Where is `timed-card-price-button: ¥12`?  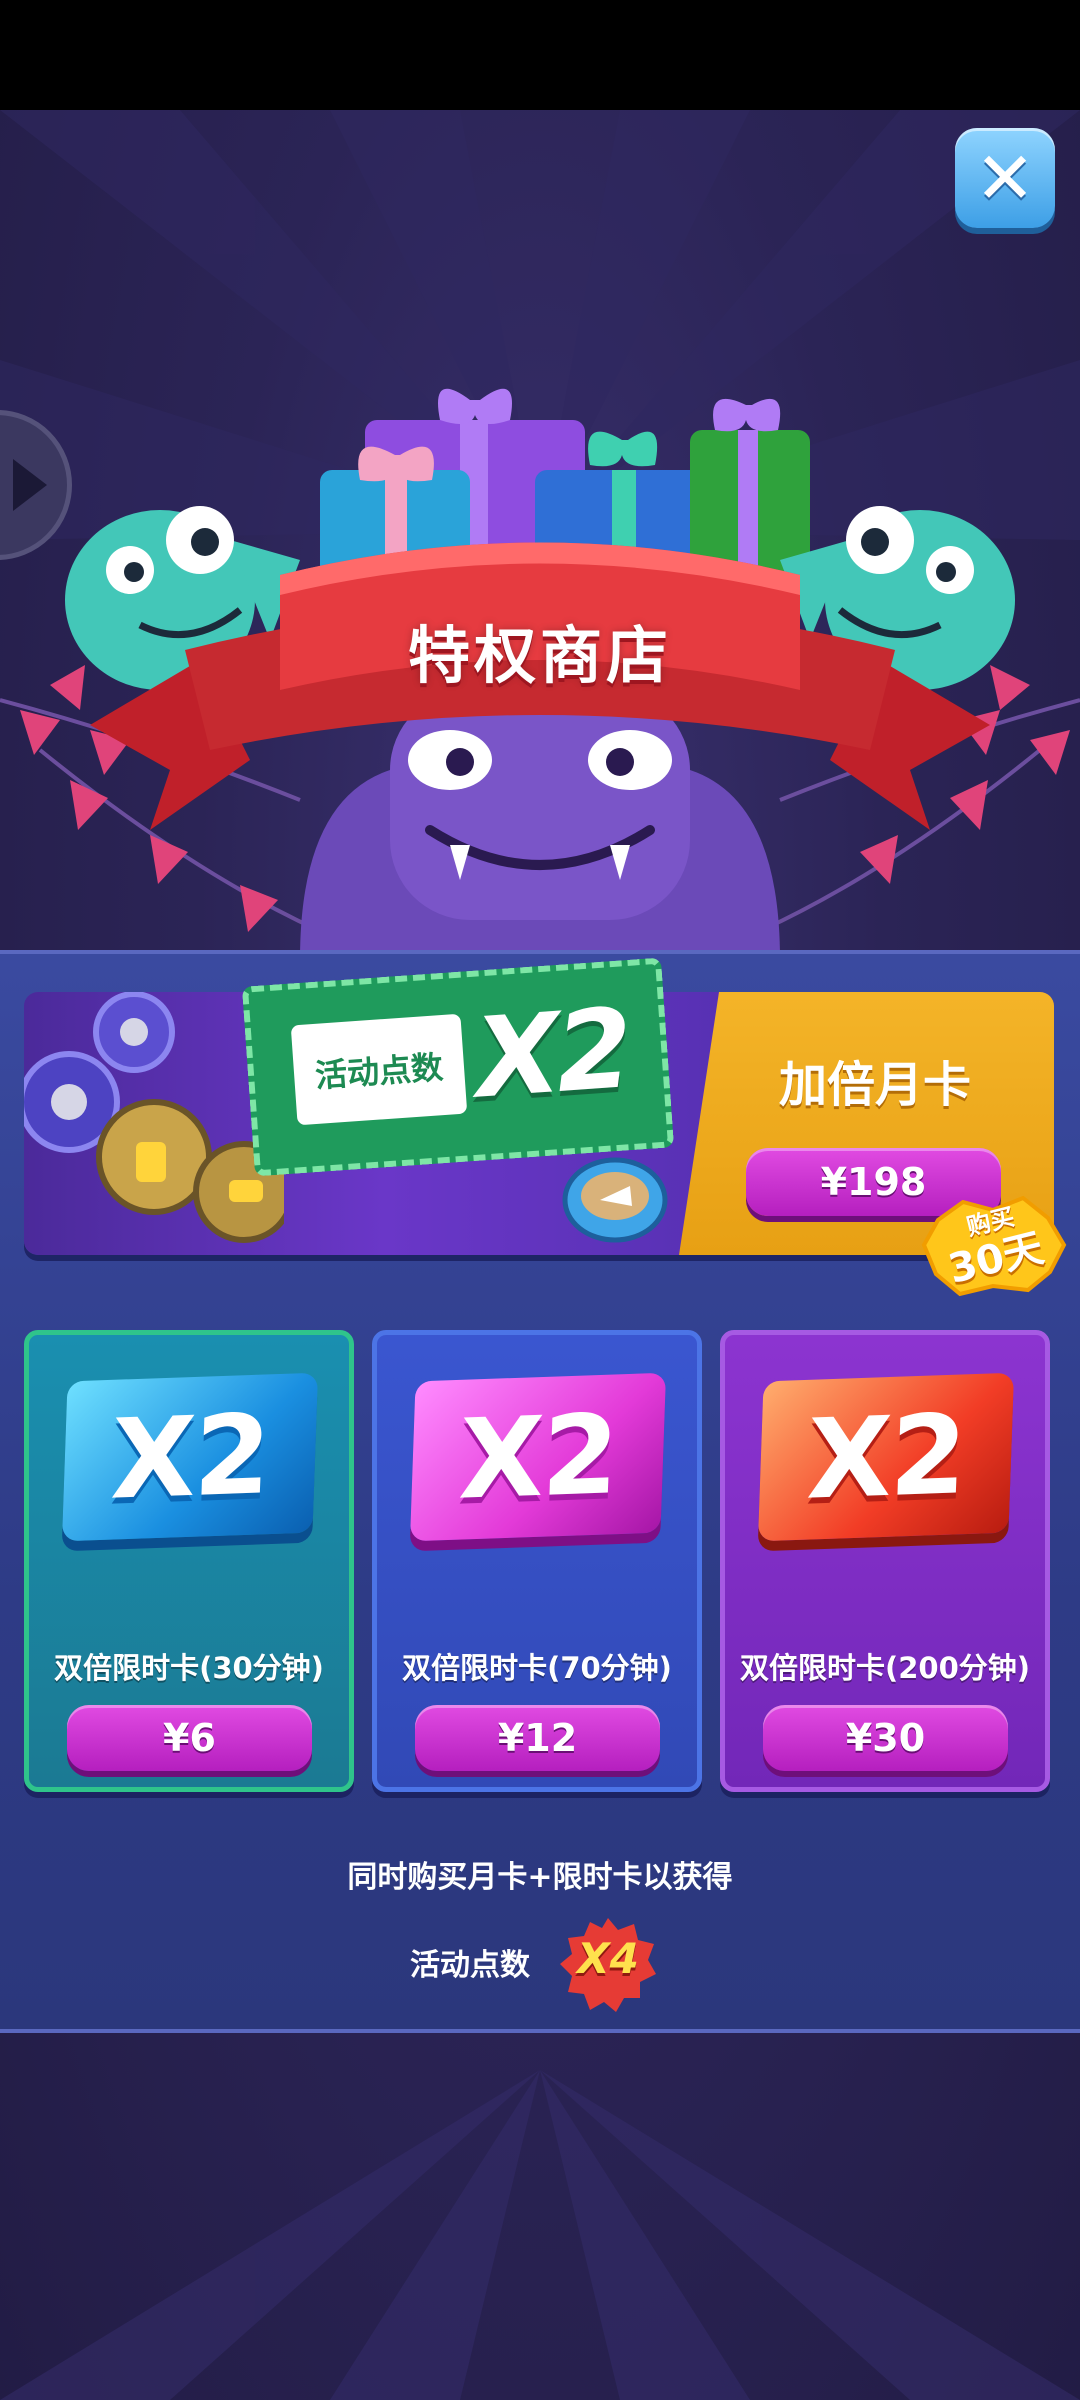
timed-card-price-button: ¥12 is located at coordinates (537, 1738).